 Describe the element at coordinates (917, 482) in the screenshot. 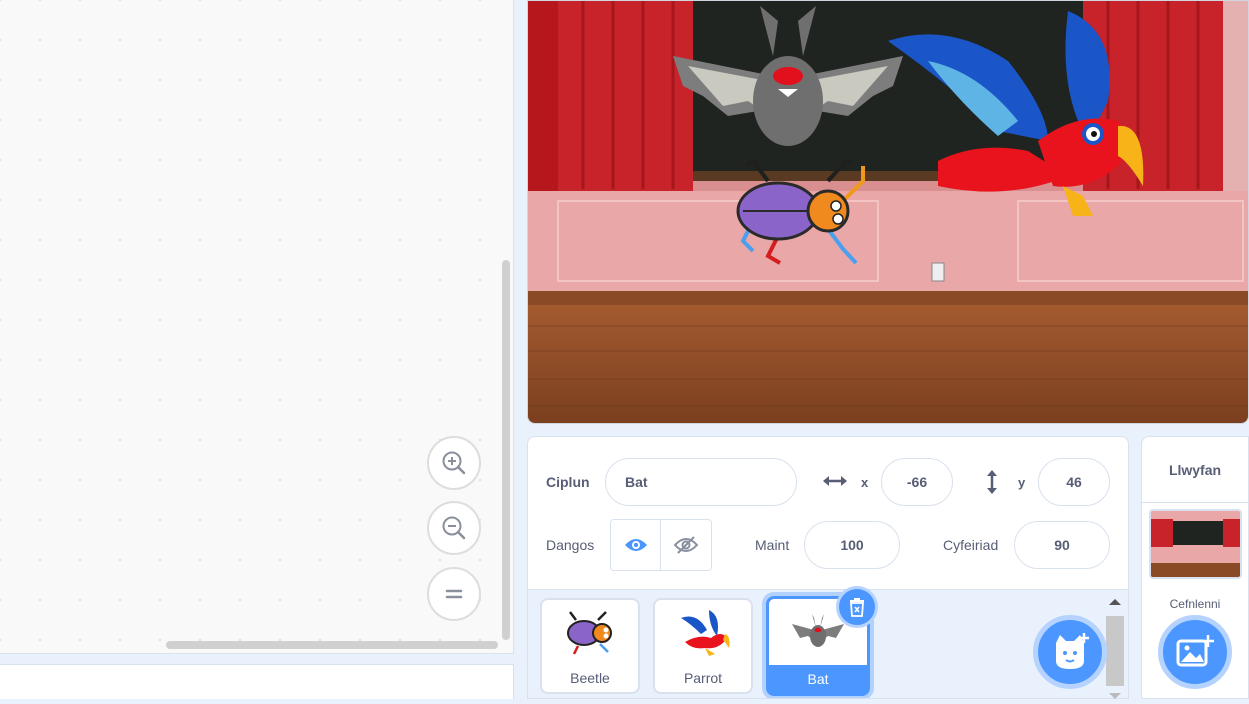

I see `x-position-input: -66` at that location.